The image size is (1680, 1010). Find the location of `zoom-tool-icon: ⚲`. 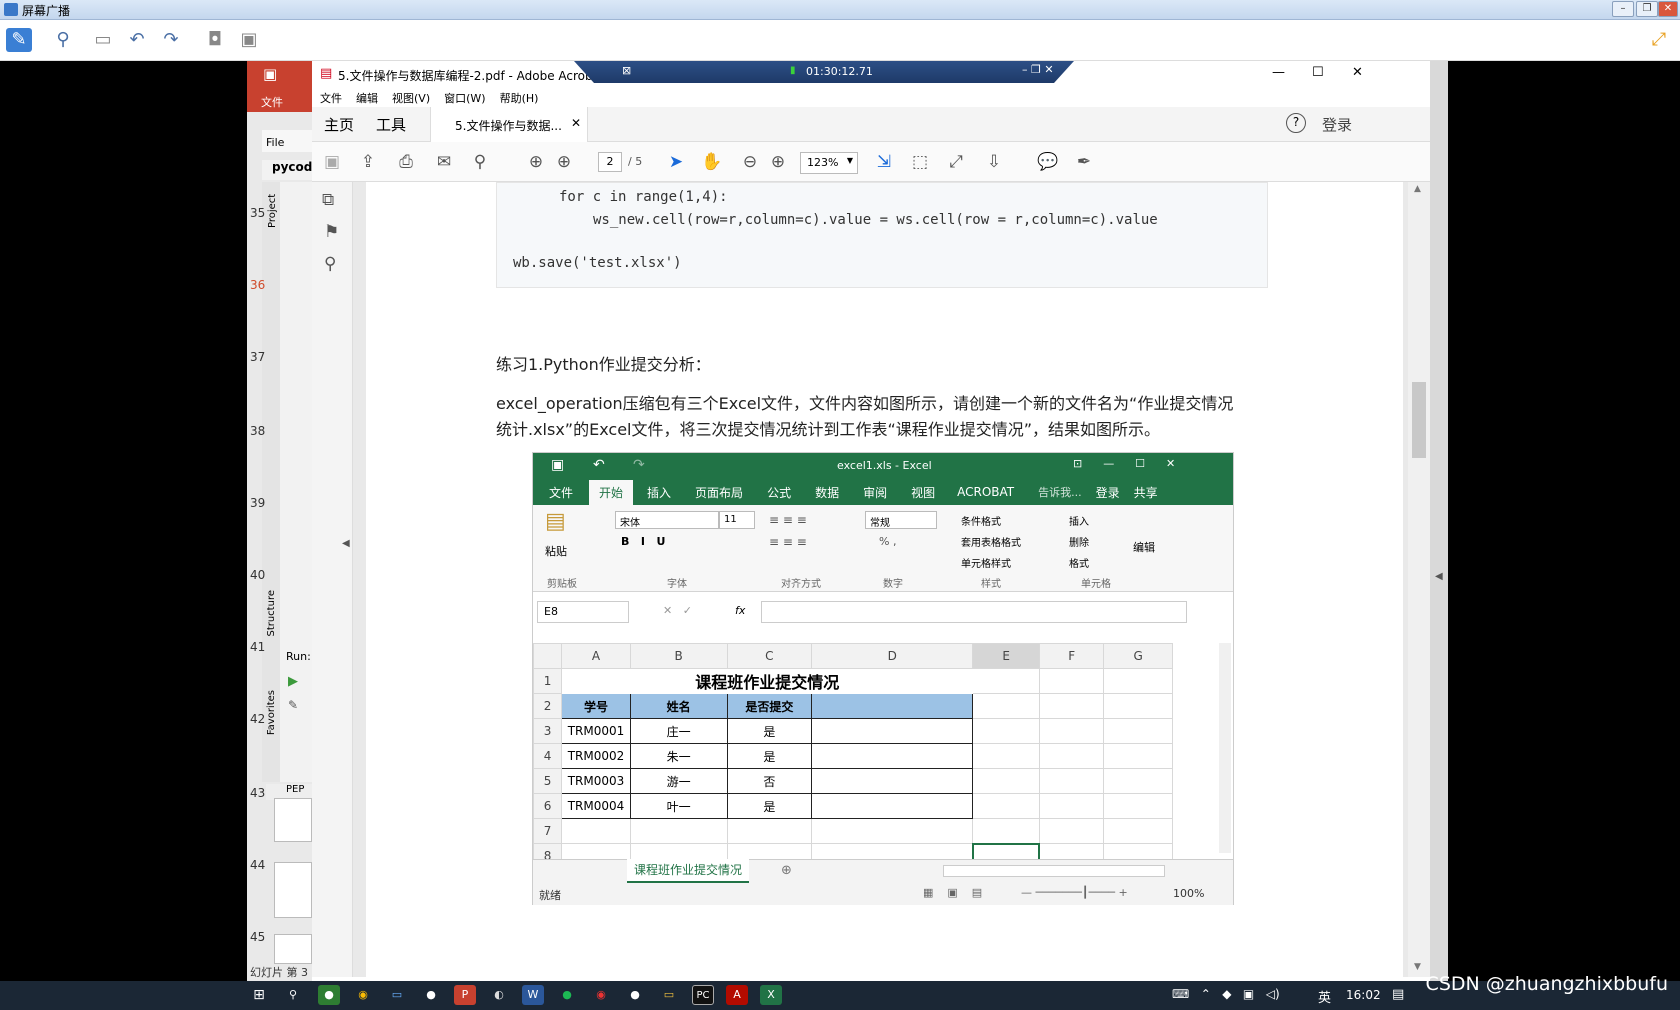

zoom-tool-icon: ⚲ is located at coordinates (63, 40).